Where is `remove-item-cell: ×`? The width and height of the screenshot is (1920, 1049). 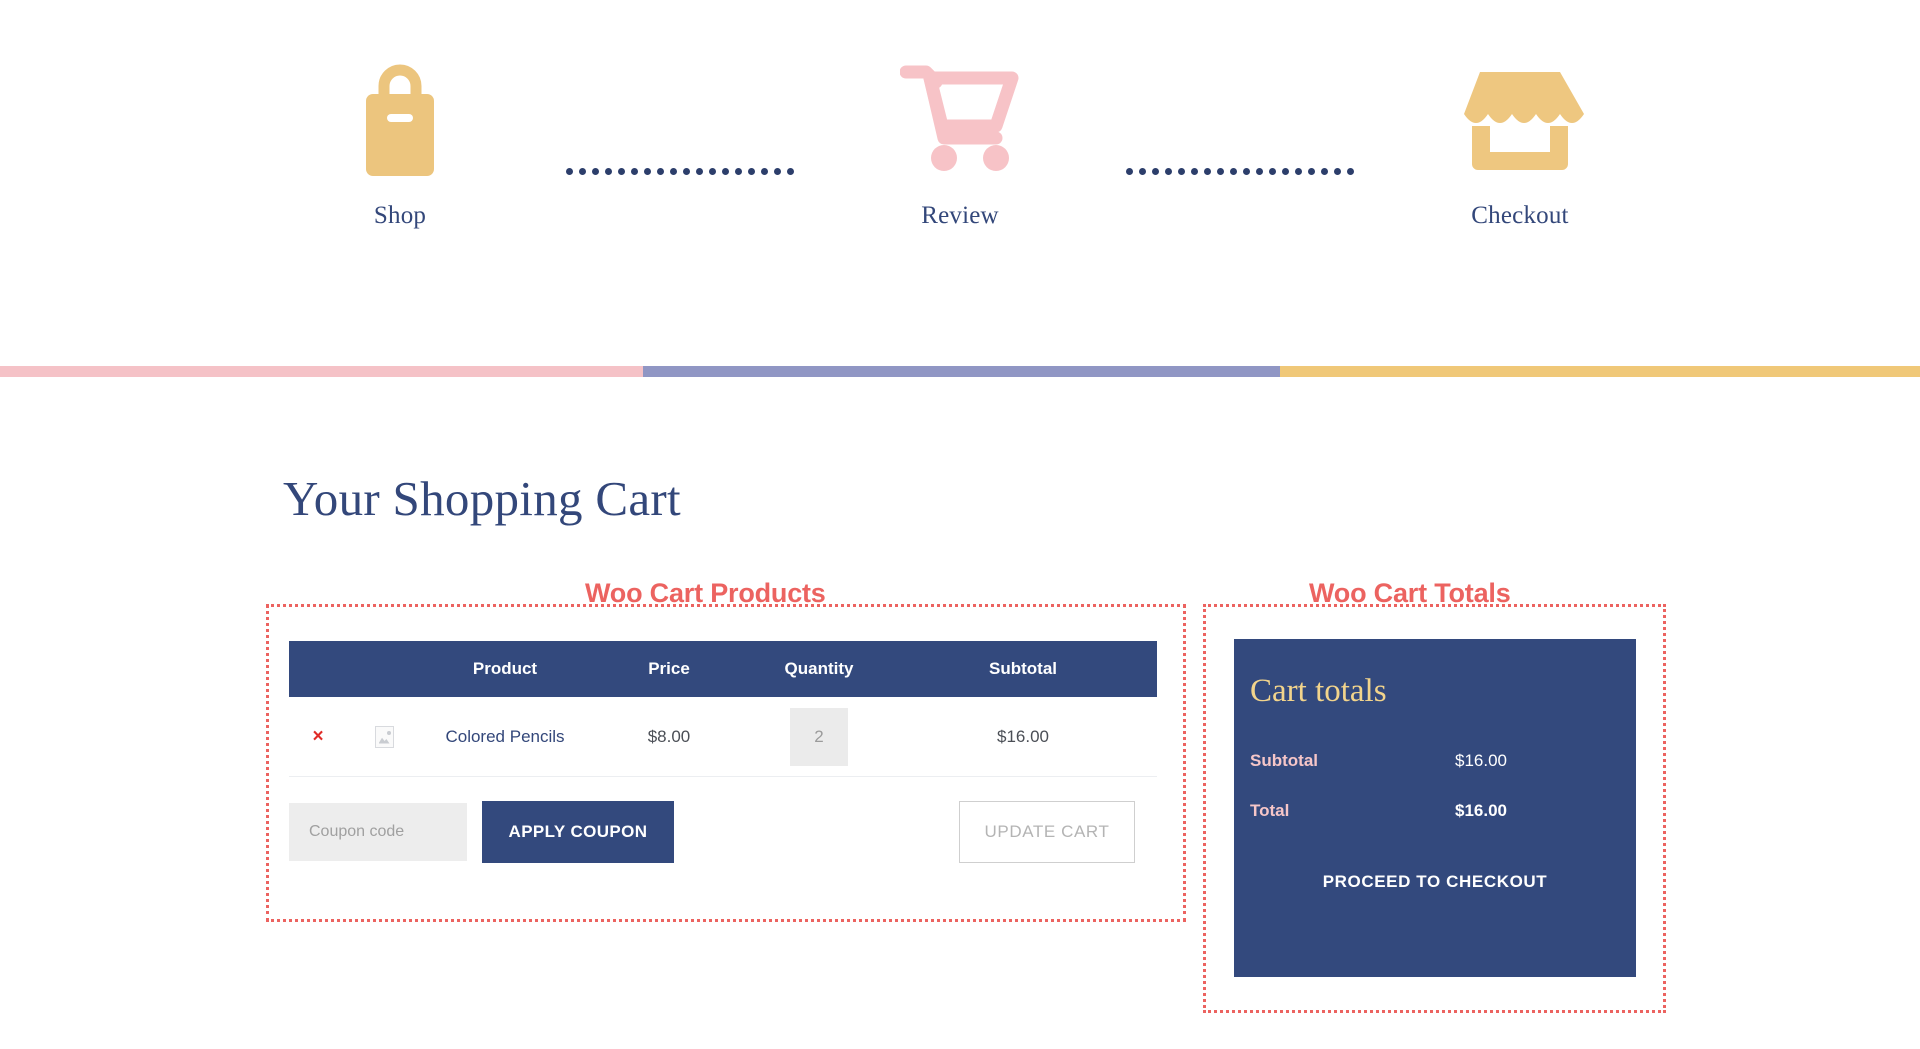 remove-item-cell: × is located at coordinates (318, 736).